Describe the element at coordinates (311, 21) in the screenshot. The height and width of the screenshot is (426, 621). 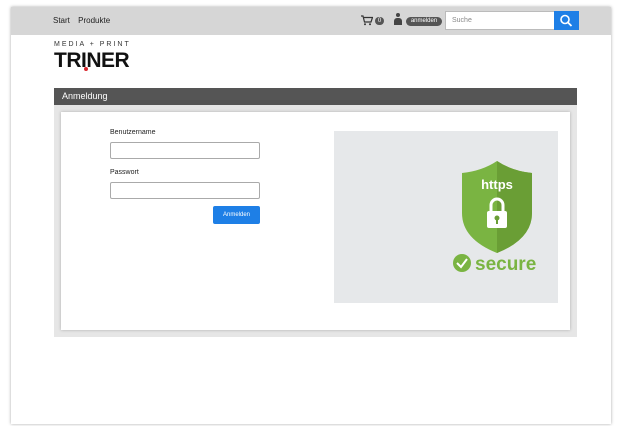
I see `top-navigation-bar: Start Produkte 0 anmelden Suche` at that location.